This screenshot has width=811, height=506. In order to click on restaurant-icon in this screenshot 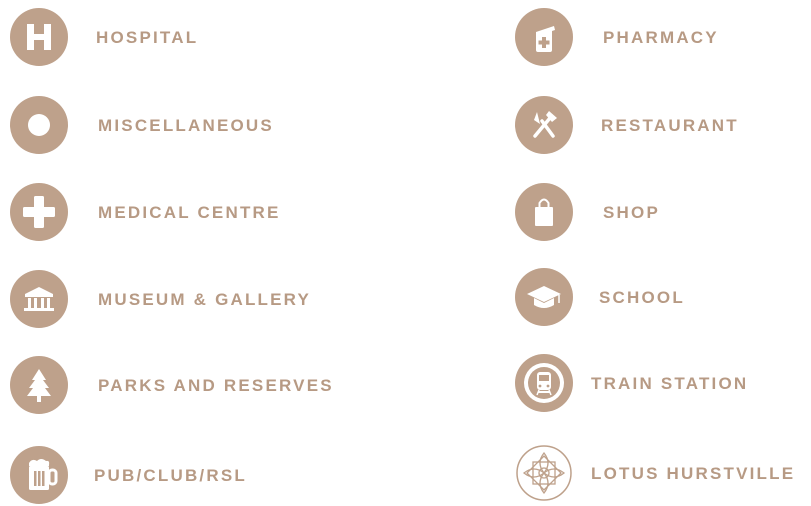, I will do `click(544, 125)`.